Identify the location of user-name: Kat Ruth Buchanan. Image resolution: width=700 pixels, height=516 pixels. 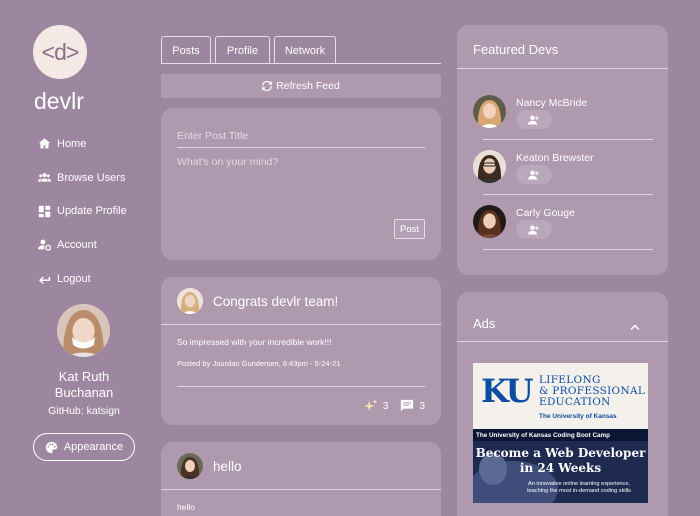
(84, 384).